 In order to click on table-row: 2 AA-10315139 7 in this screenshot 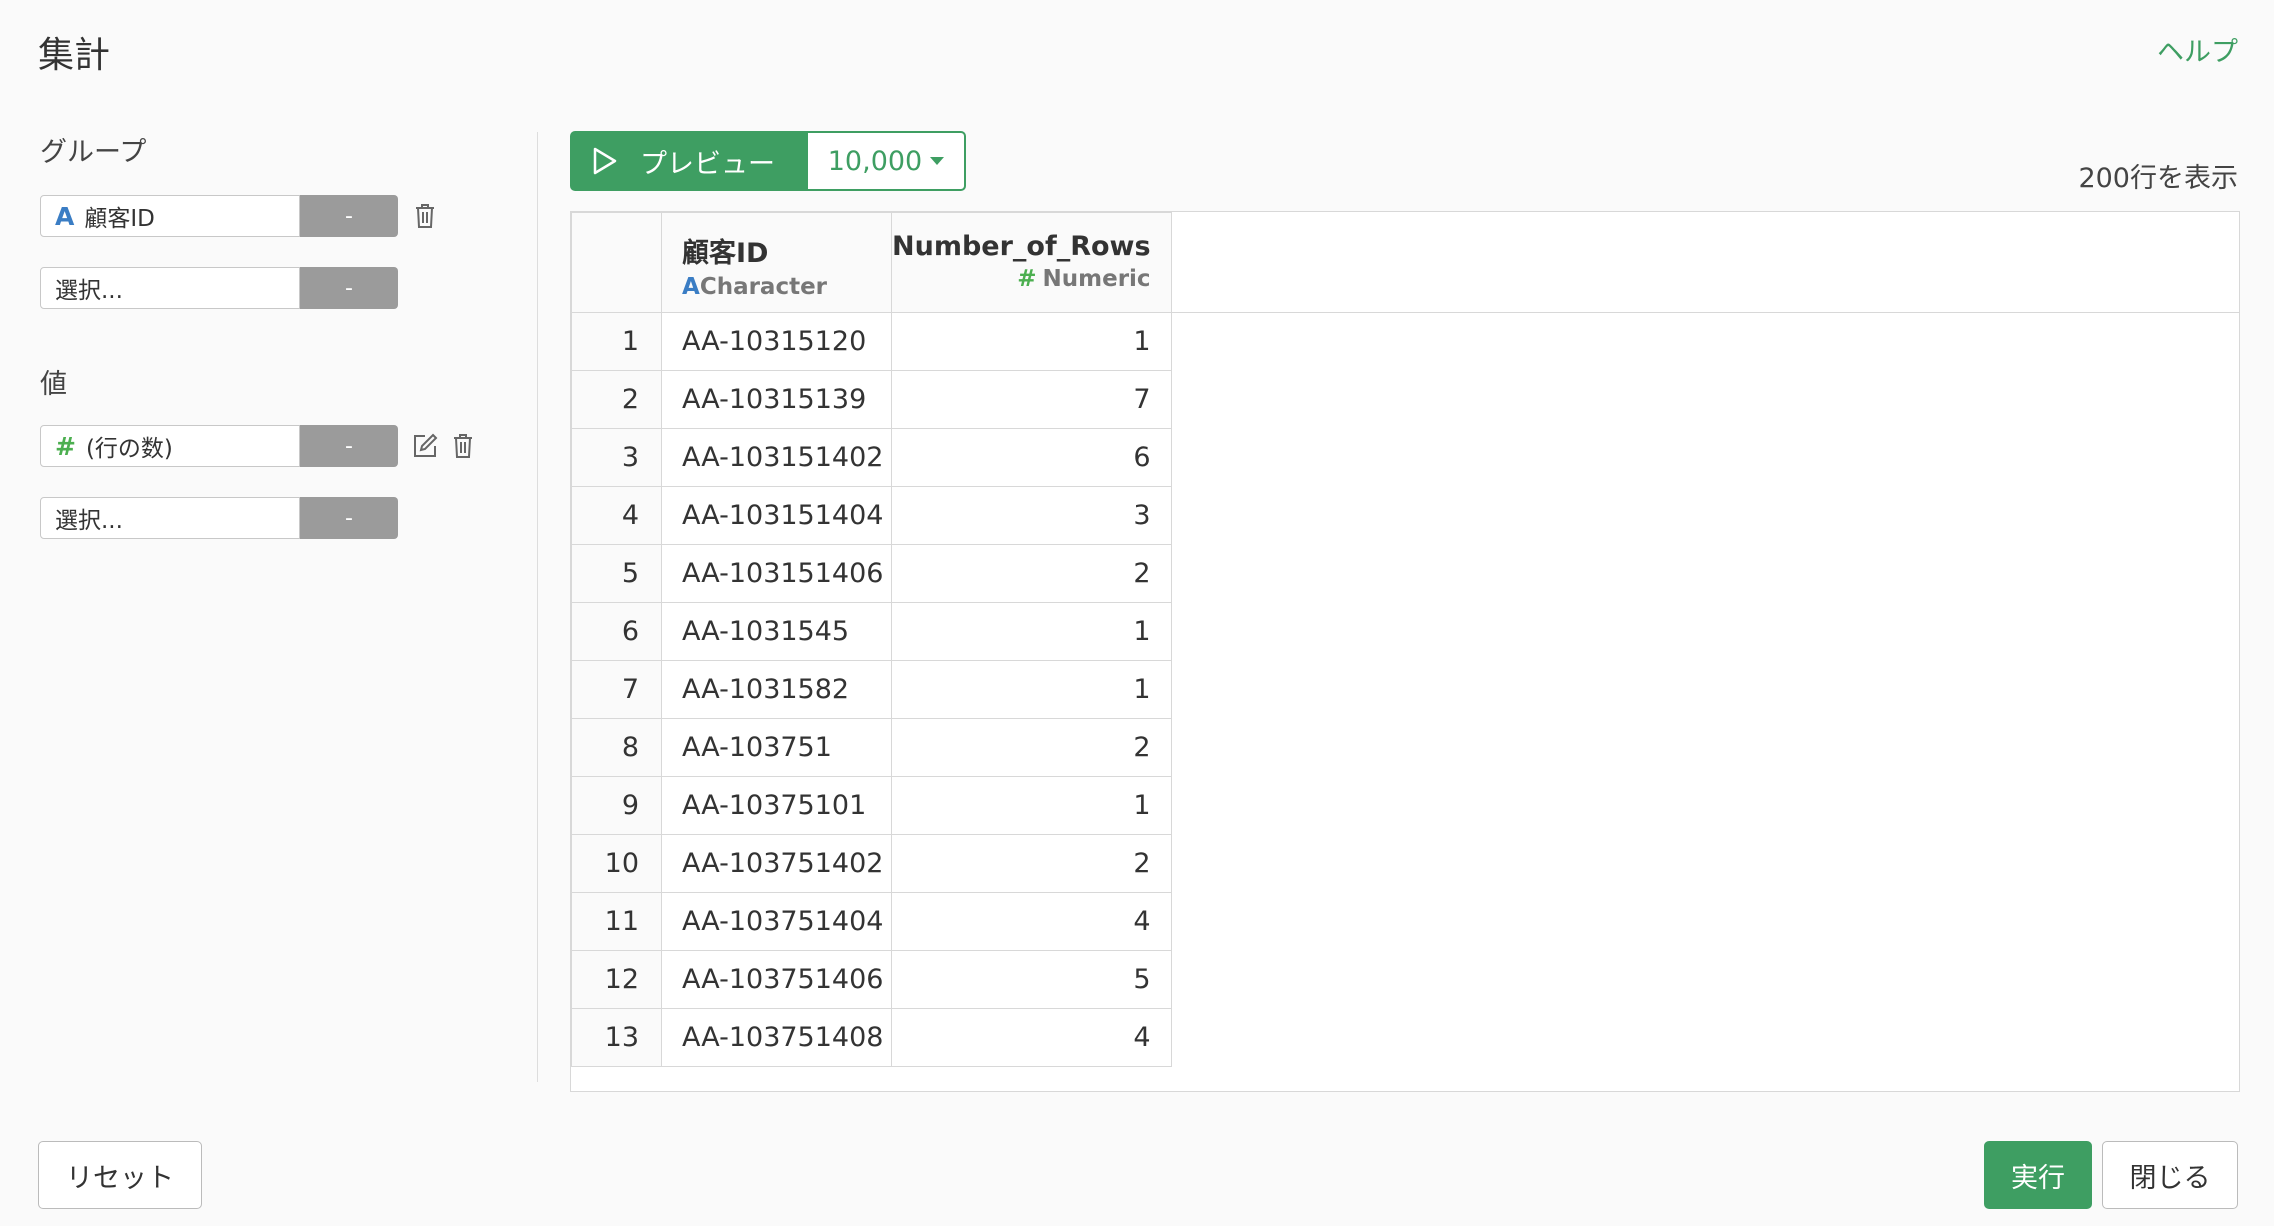, I will do `click(871, 399)`.